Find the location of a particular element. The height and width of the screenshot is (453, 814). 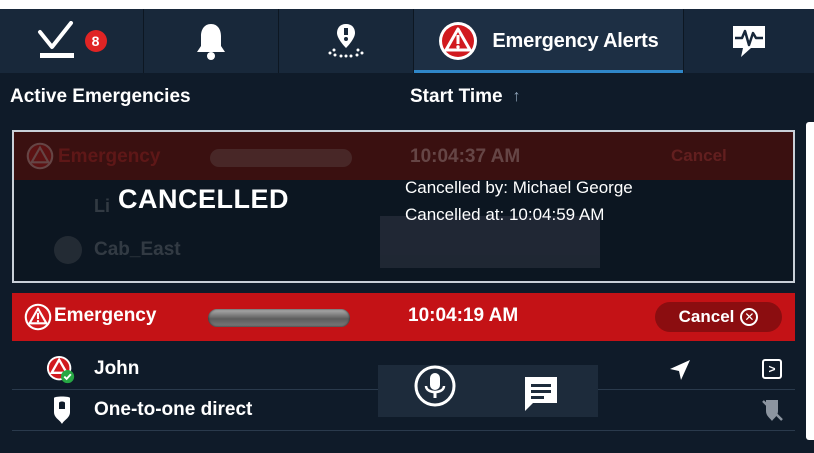

cancelled-card-status-pill is located at coordinates (281, 158).